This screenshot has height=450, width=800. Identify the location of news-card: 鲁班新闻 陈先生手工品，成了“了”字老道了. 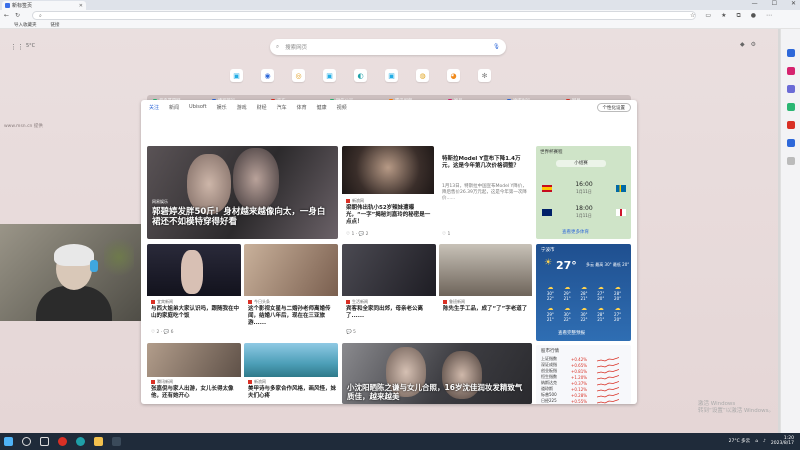
(485, 290).